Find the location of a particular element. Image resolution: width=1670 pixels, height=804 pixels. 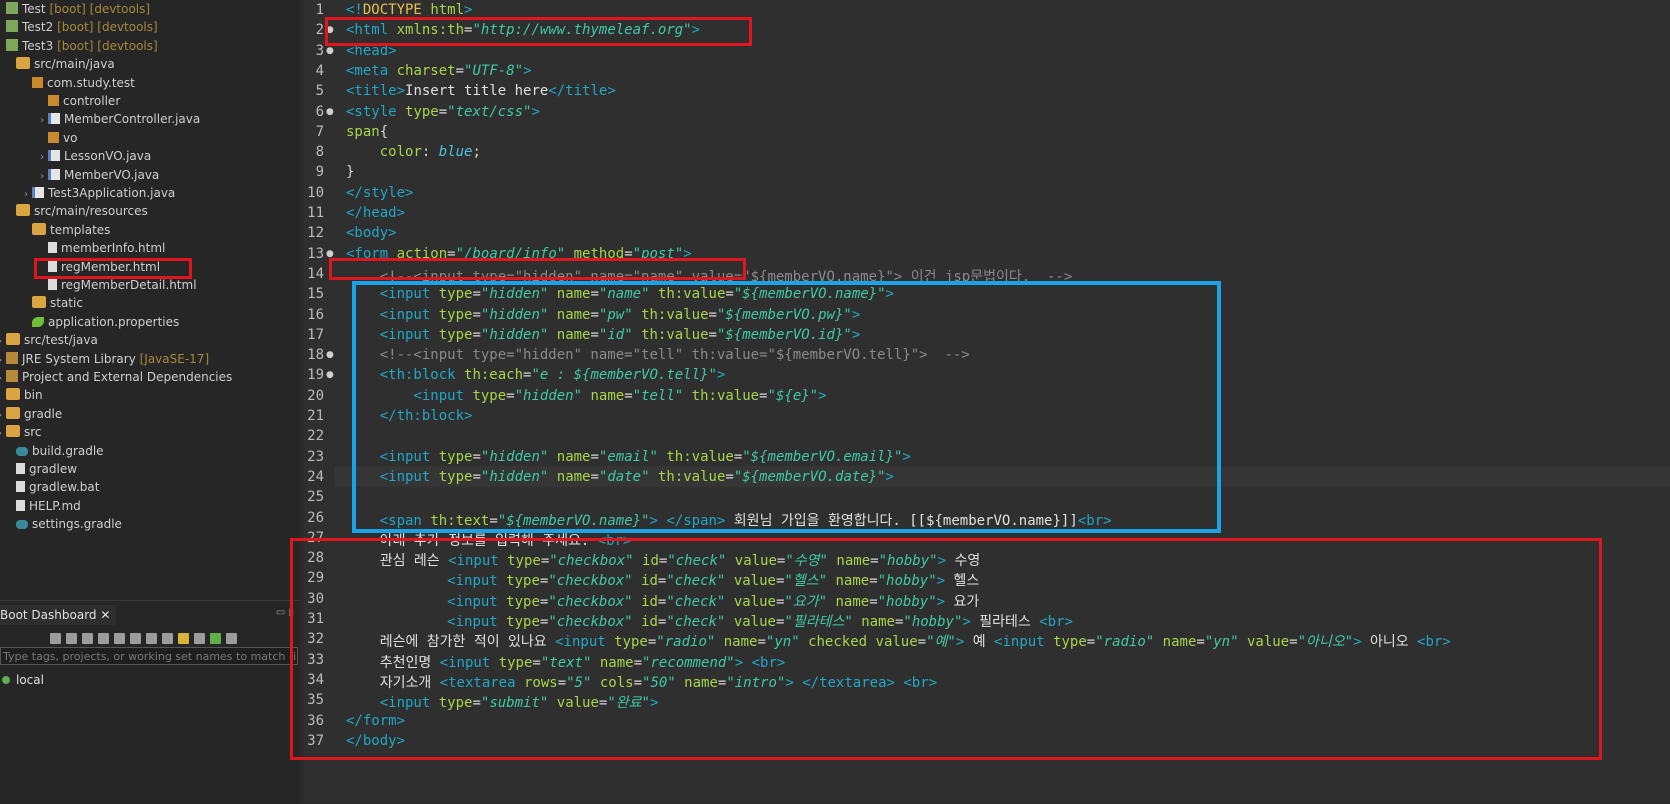

code-line: </style> is located at coordinates (379, 193).